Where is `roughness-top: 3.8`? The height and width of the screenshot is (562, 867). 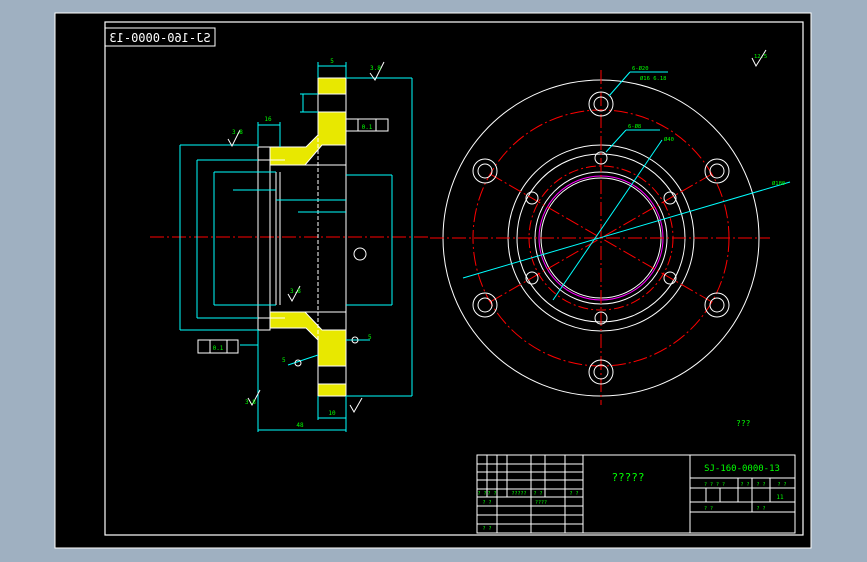 roughness-top: 3.8 is located at coordinates (375, 68).